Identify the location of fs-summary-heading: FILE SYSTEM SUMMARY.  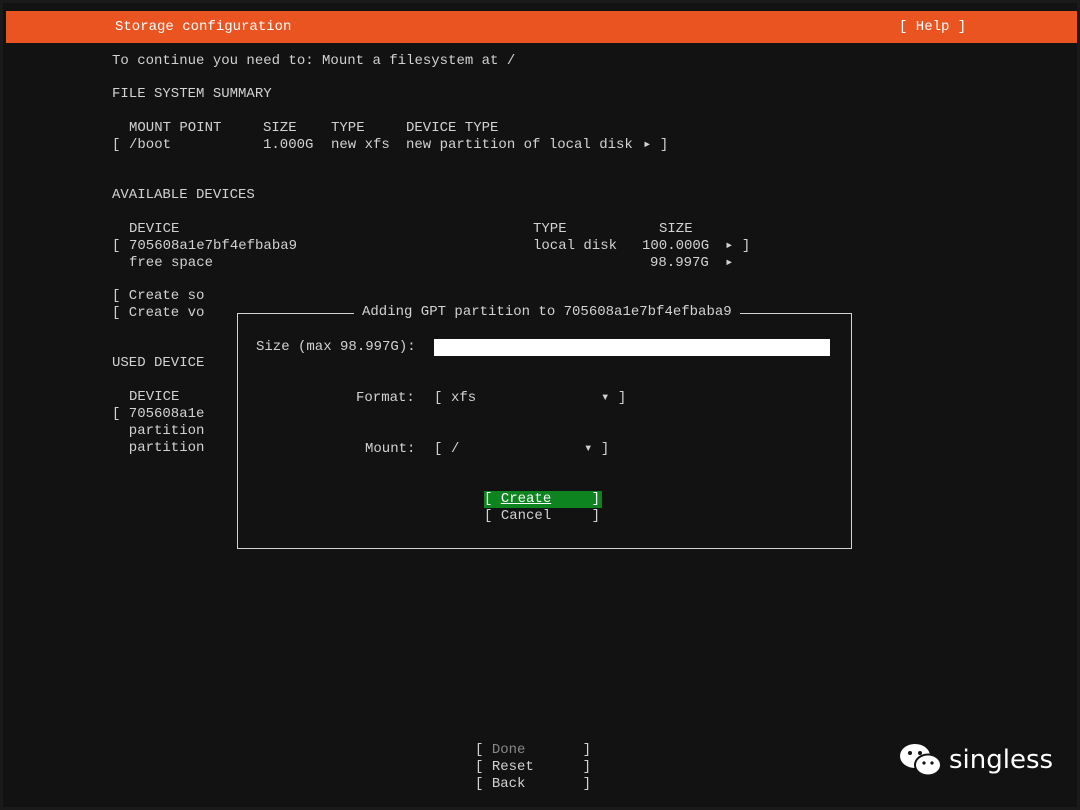
(192, 94).